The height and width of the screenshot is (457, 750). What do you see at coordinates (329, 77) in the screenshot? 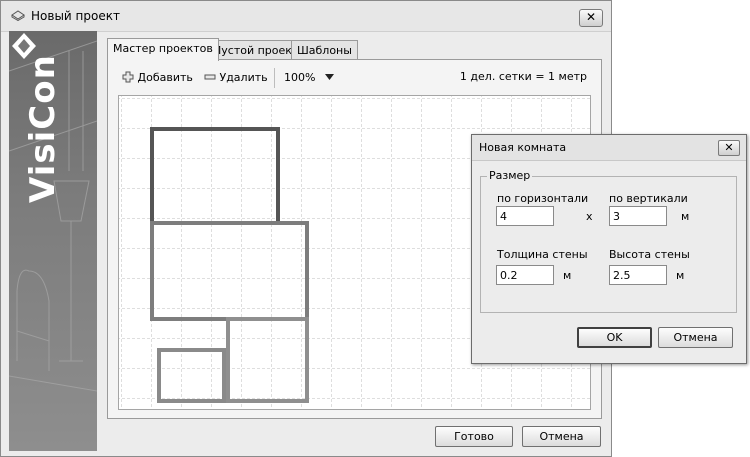
I see `chevron-down-icon` at bounding box center [329, 77].